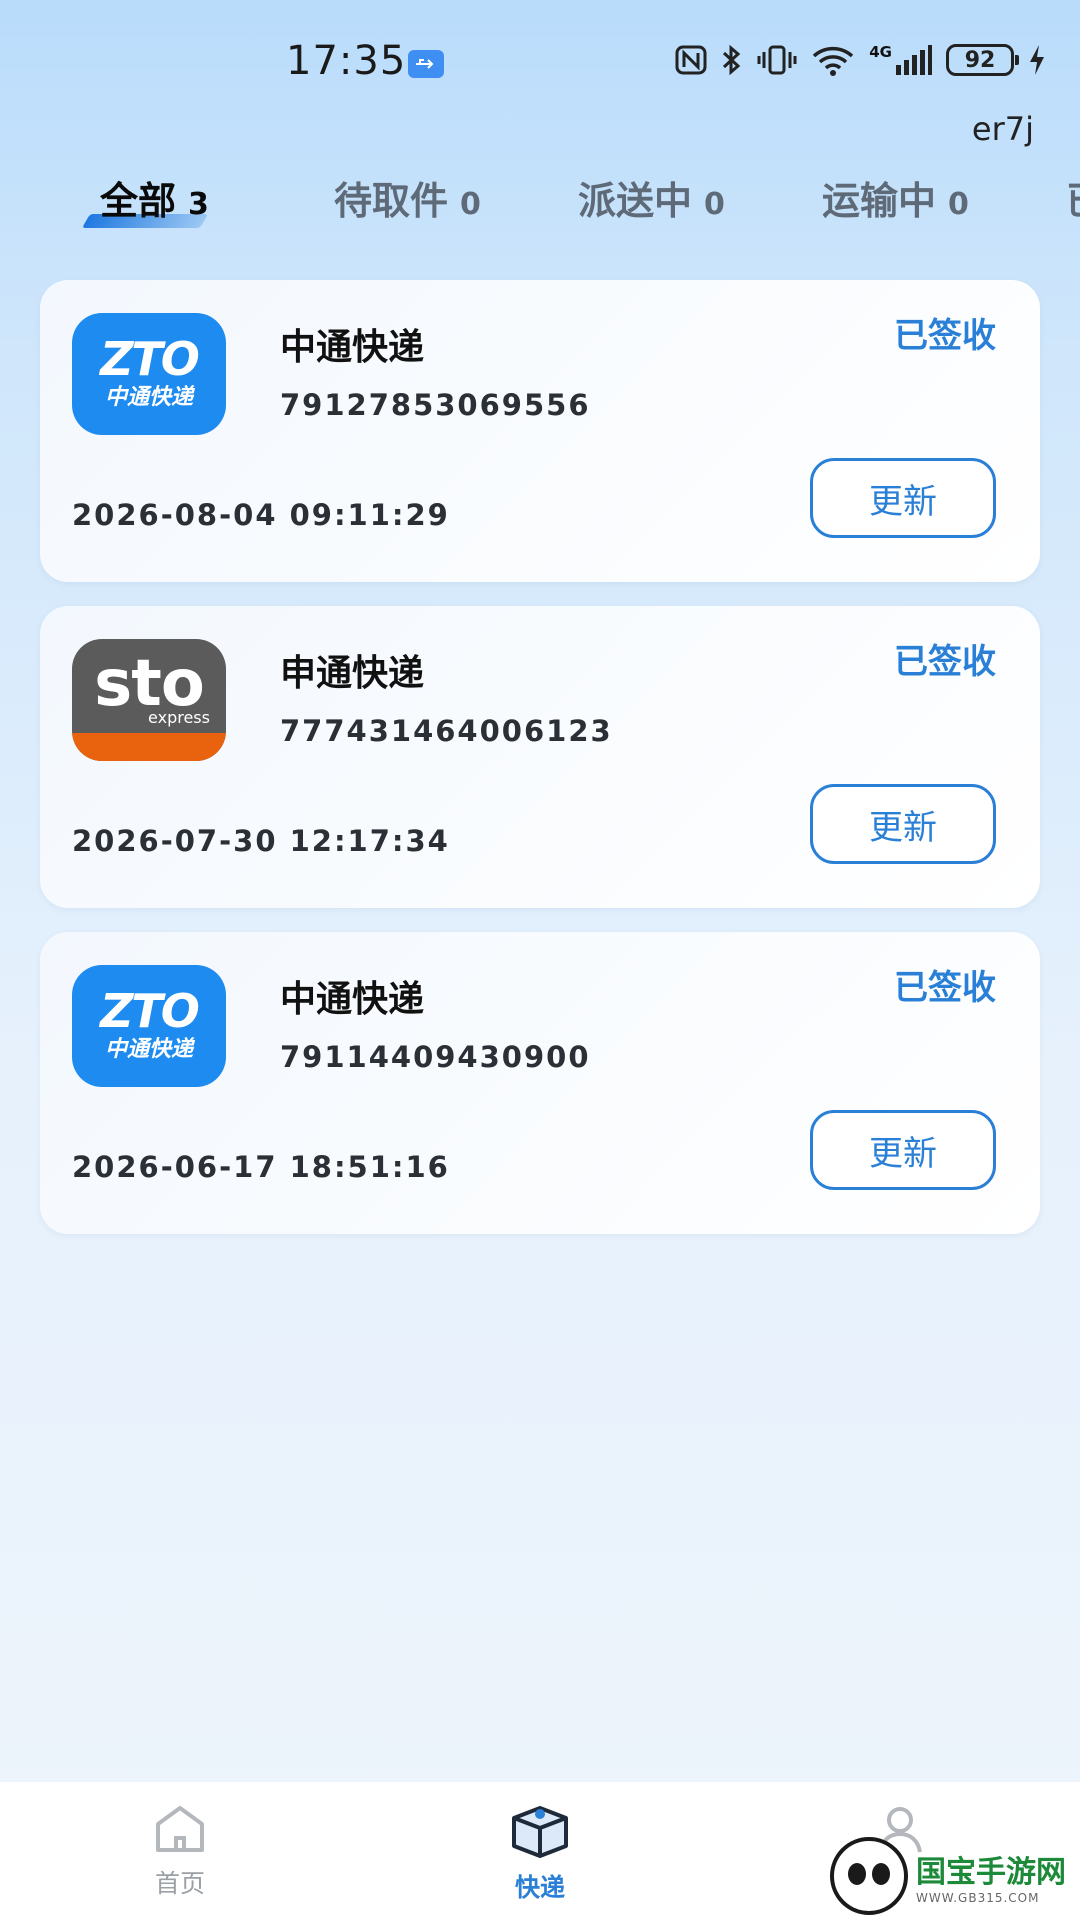  I want to click on tracking-number: 777431464006123, so click(446, 731).